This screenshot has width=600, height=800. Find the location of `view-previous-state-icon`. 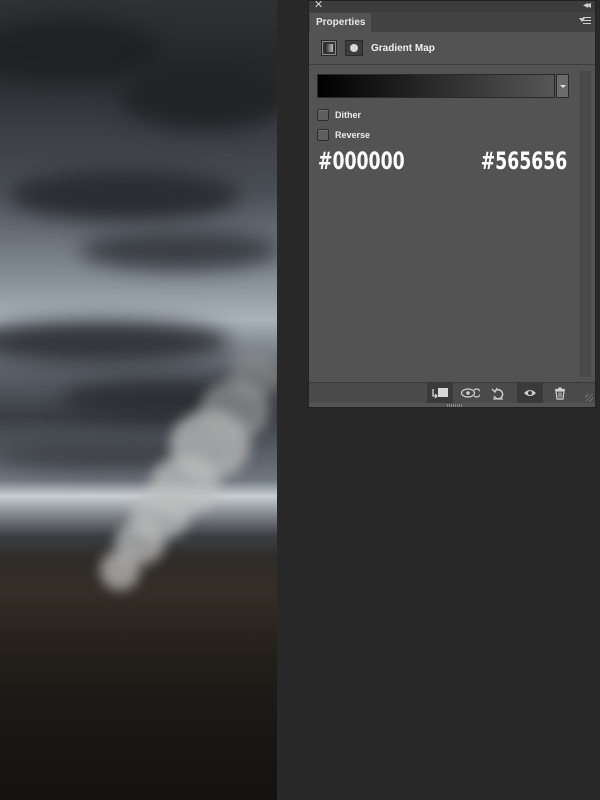

view-previous-state-icon is located at coordinates (470, 393).